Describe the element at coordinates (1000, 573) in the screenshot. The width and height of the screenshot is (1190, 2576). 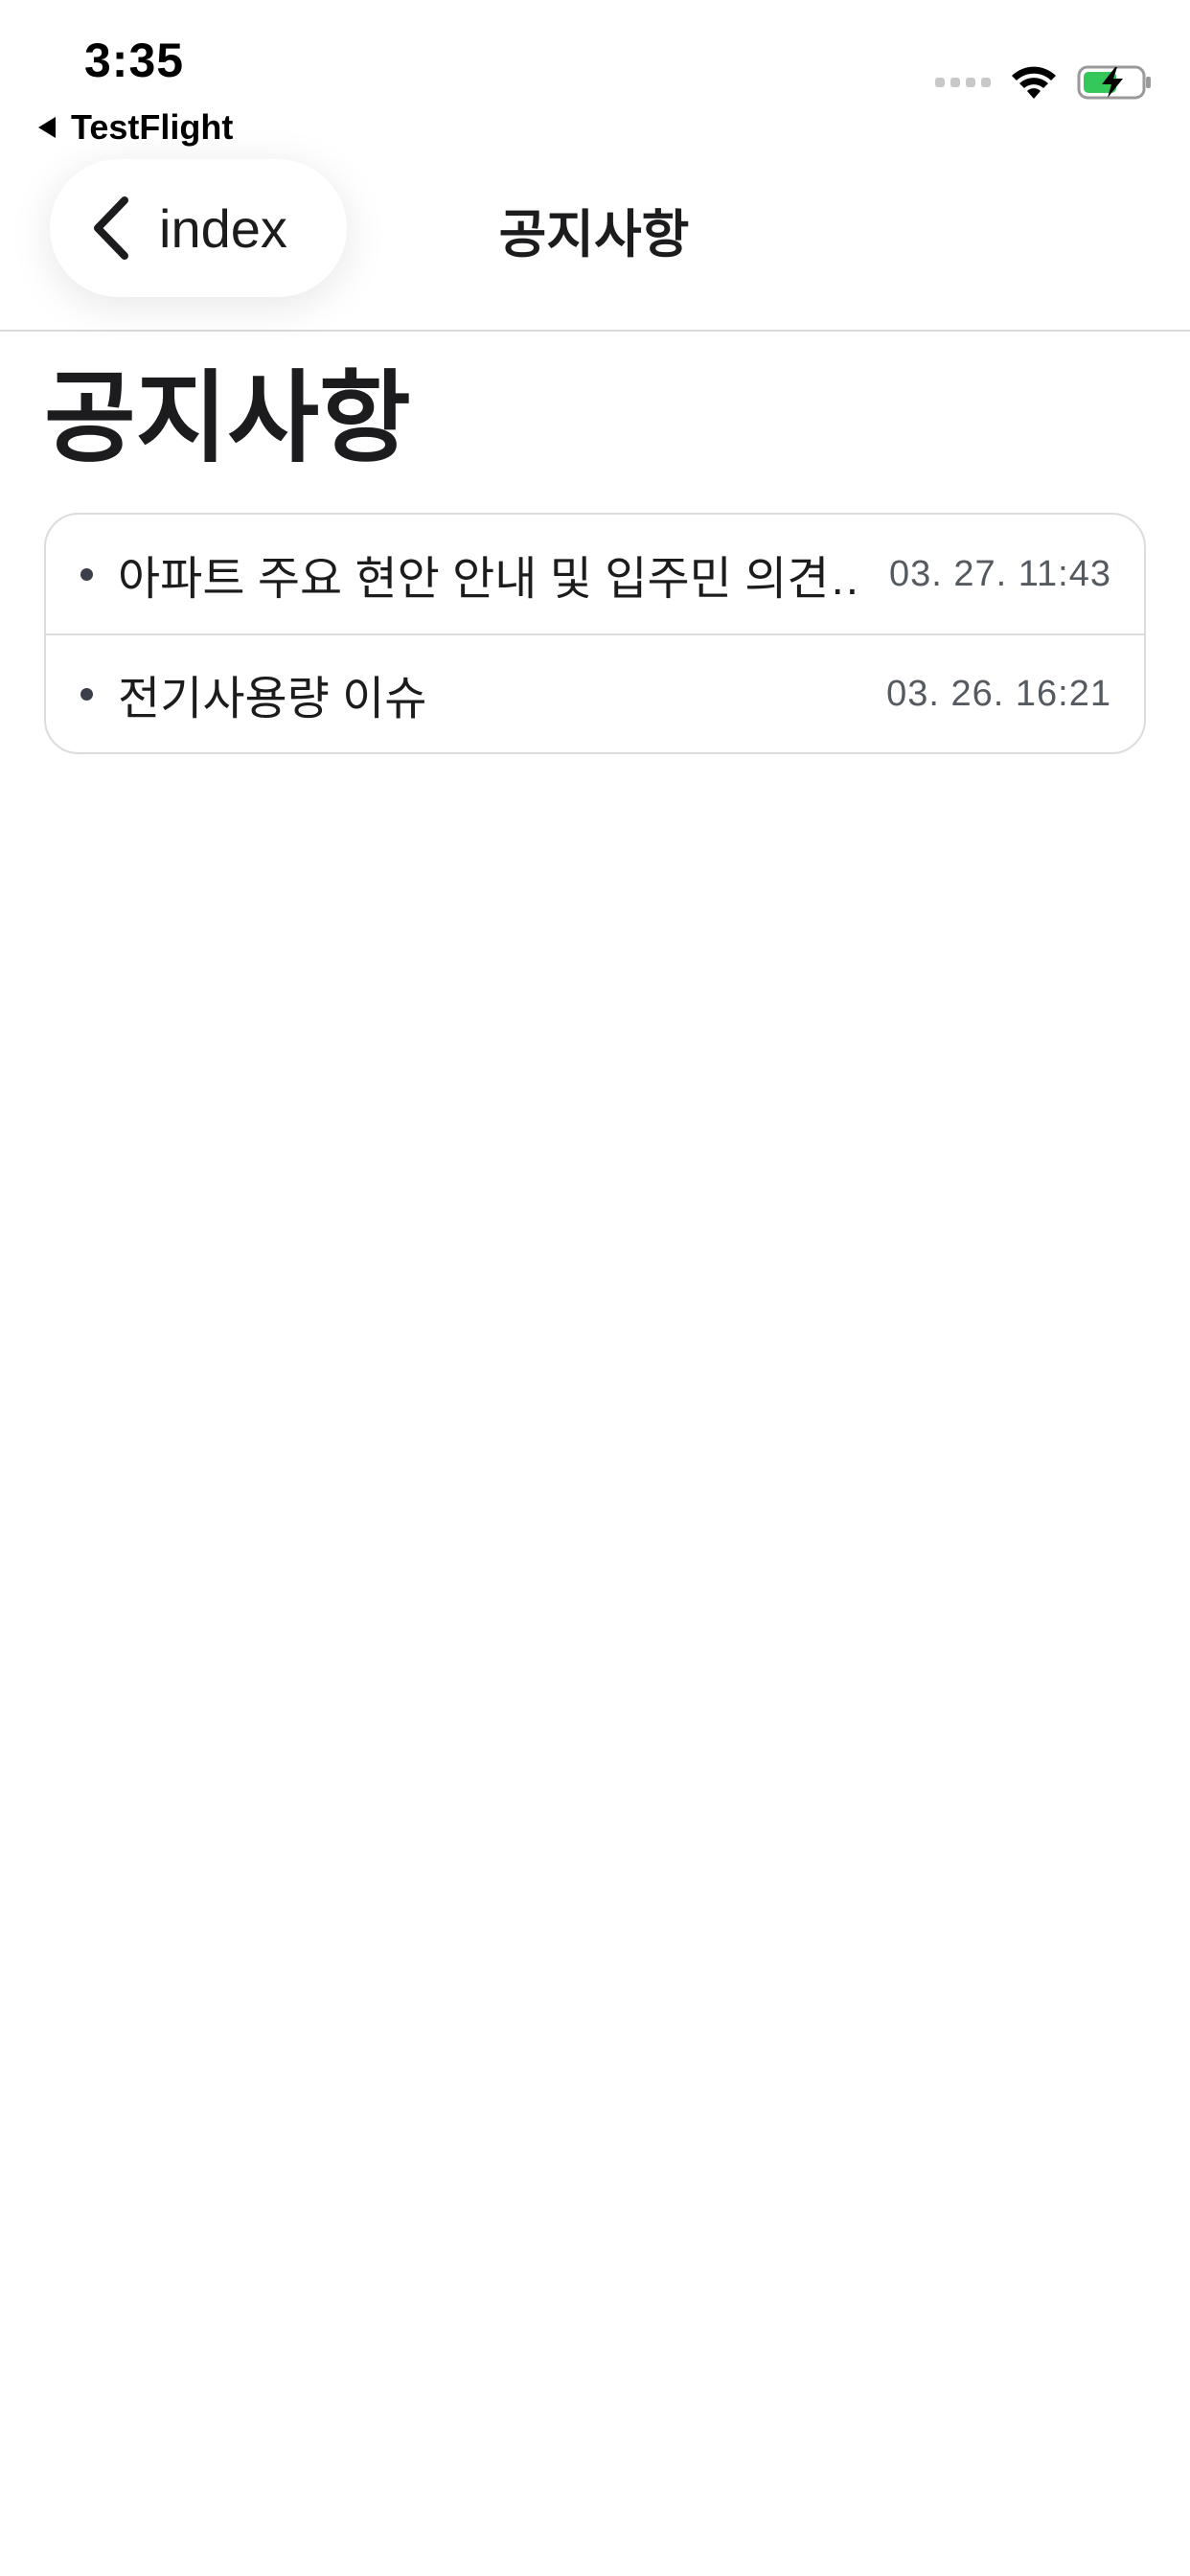
I see `notice-date: 03. 27. 11:43` at that location.